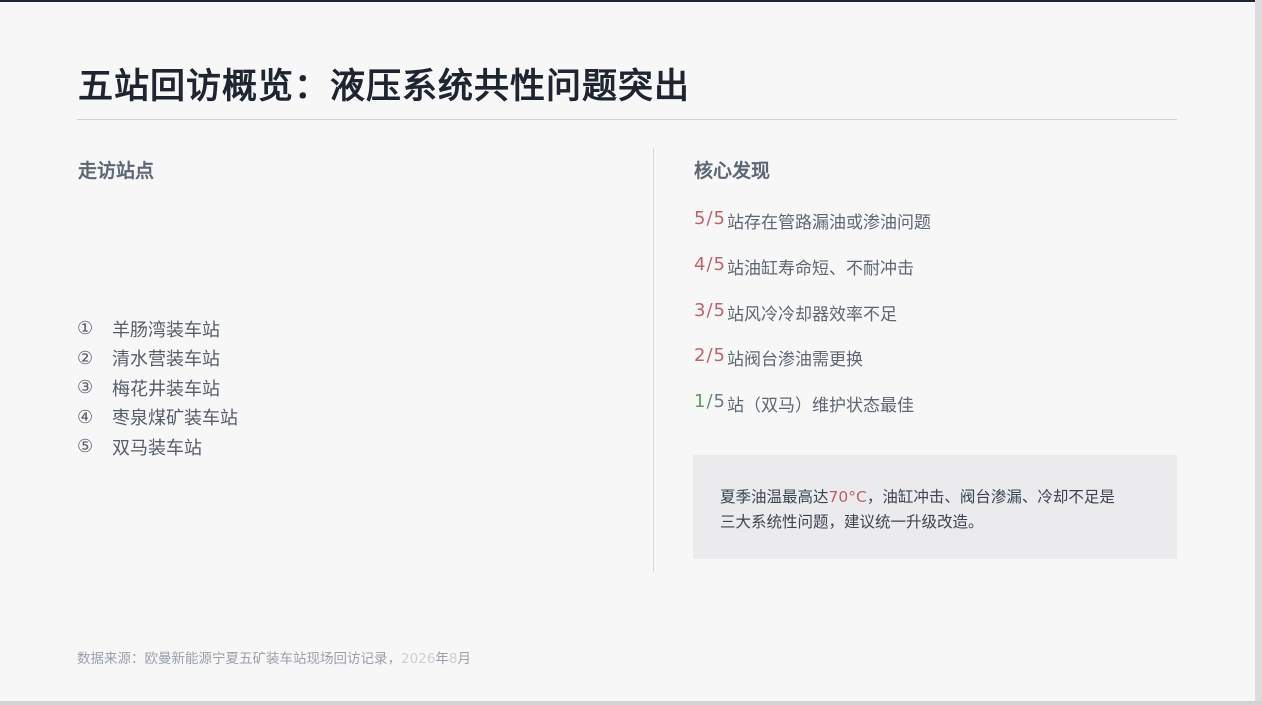 Image resolution: width=1262 pixels, height=705 pixels. What do you see at coordinates (85, 417) in the screenshot?
I see `station-number: ④` at bounding box center [85, 417].